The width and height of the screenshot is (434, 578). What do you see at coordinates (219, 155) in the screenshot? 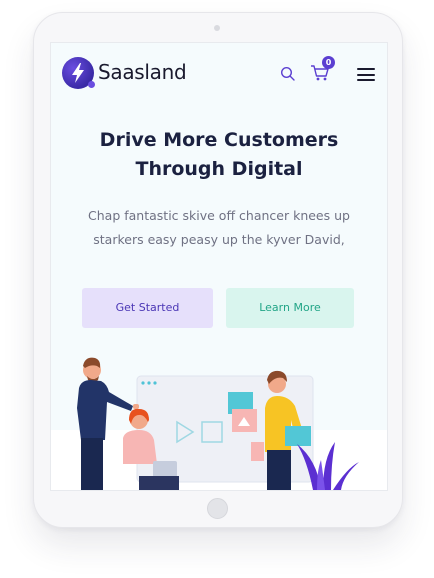
I see `hero-title: Drive More Customers Through Digital` at bounding box center [219, 155].